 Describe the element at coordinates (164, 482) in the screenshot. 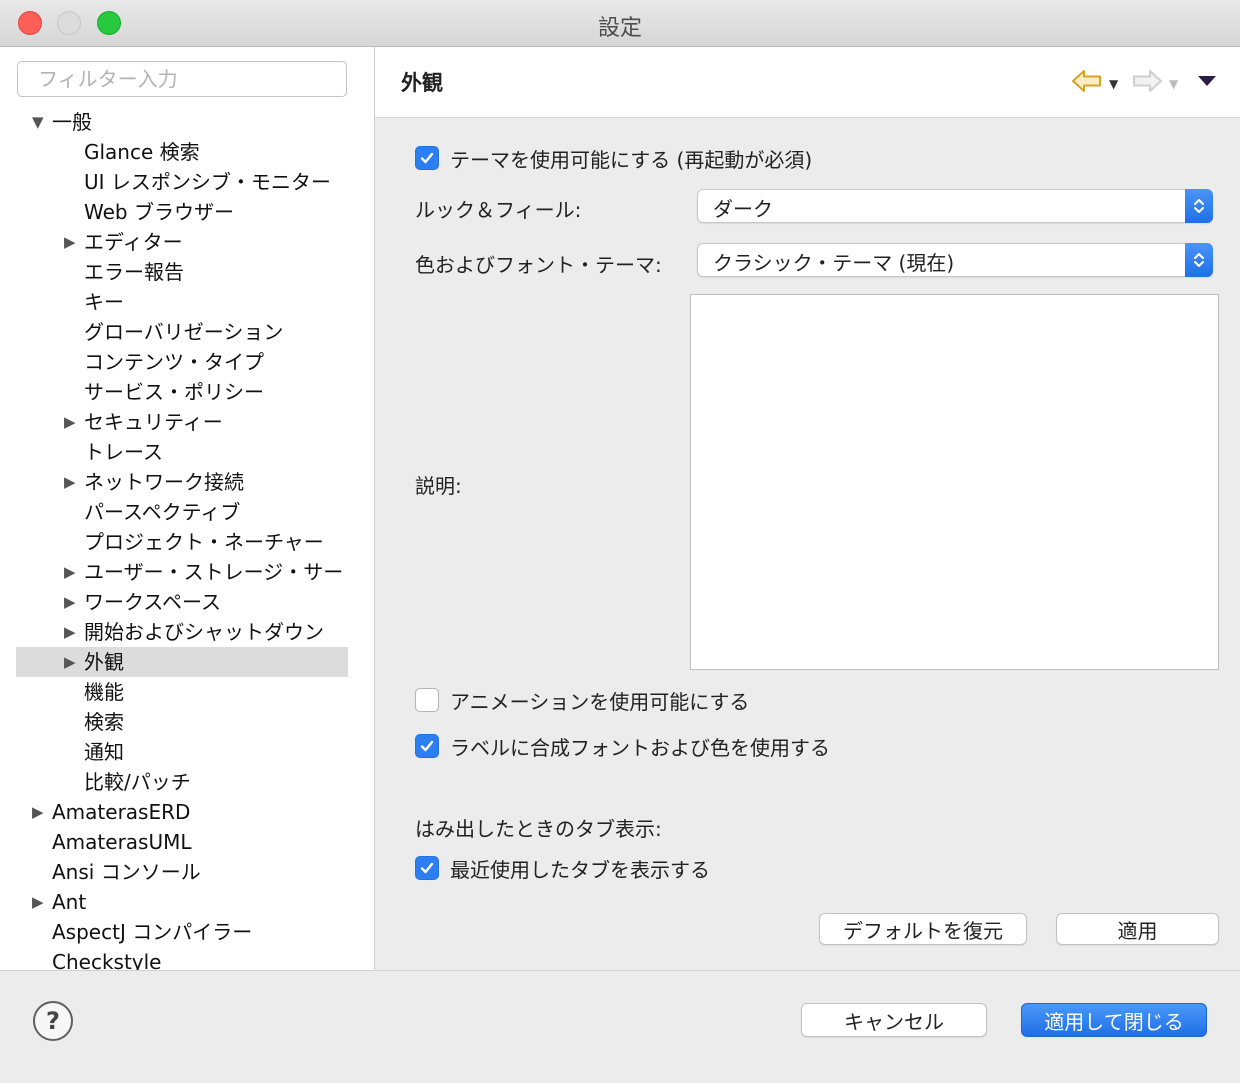

I see `tree-item-label: ネットワーク接続` at that location.